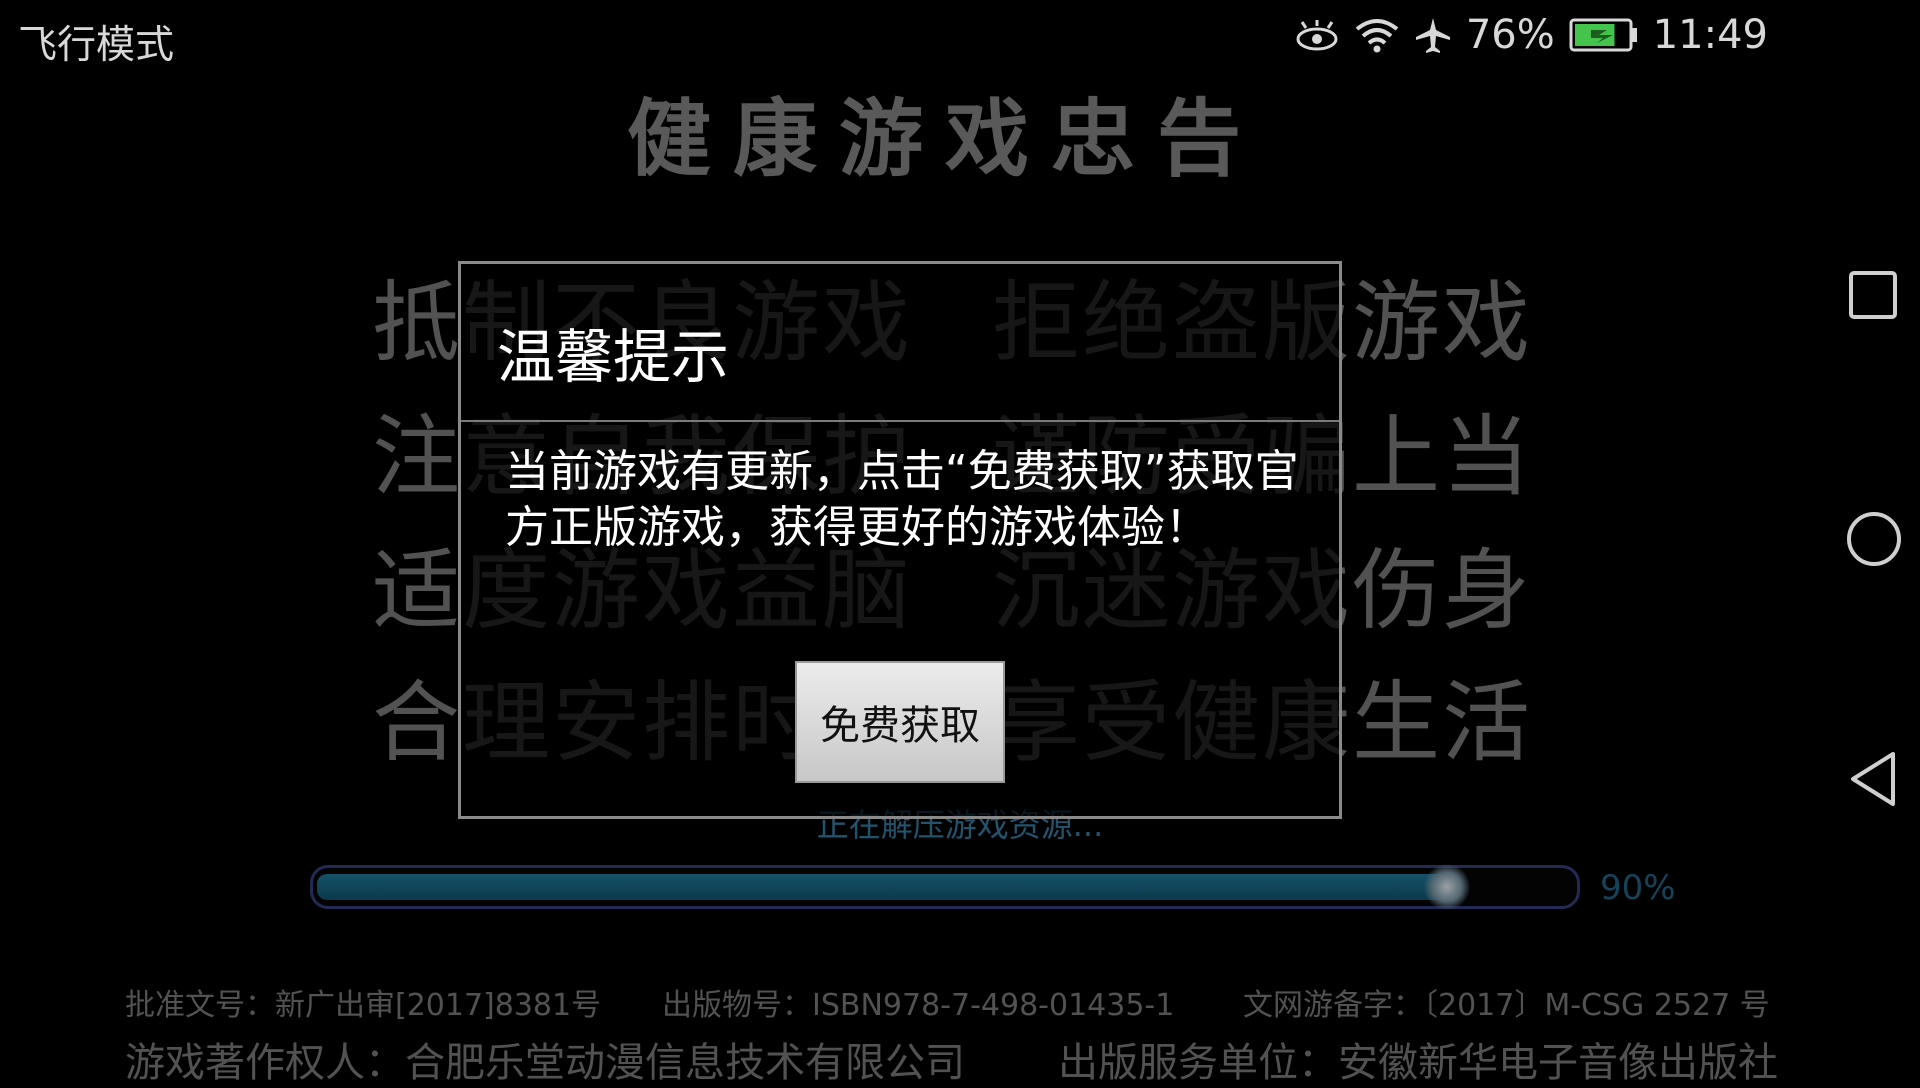 This screenshot has width=1920, height=1088. I want to click on navigation-bar, so click(1870, 540).